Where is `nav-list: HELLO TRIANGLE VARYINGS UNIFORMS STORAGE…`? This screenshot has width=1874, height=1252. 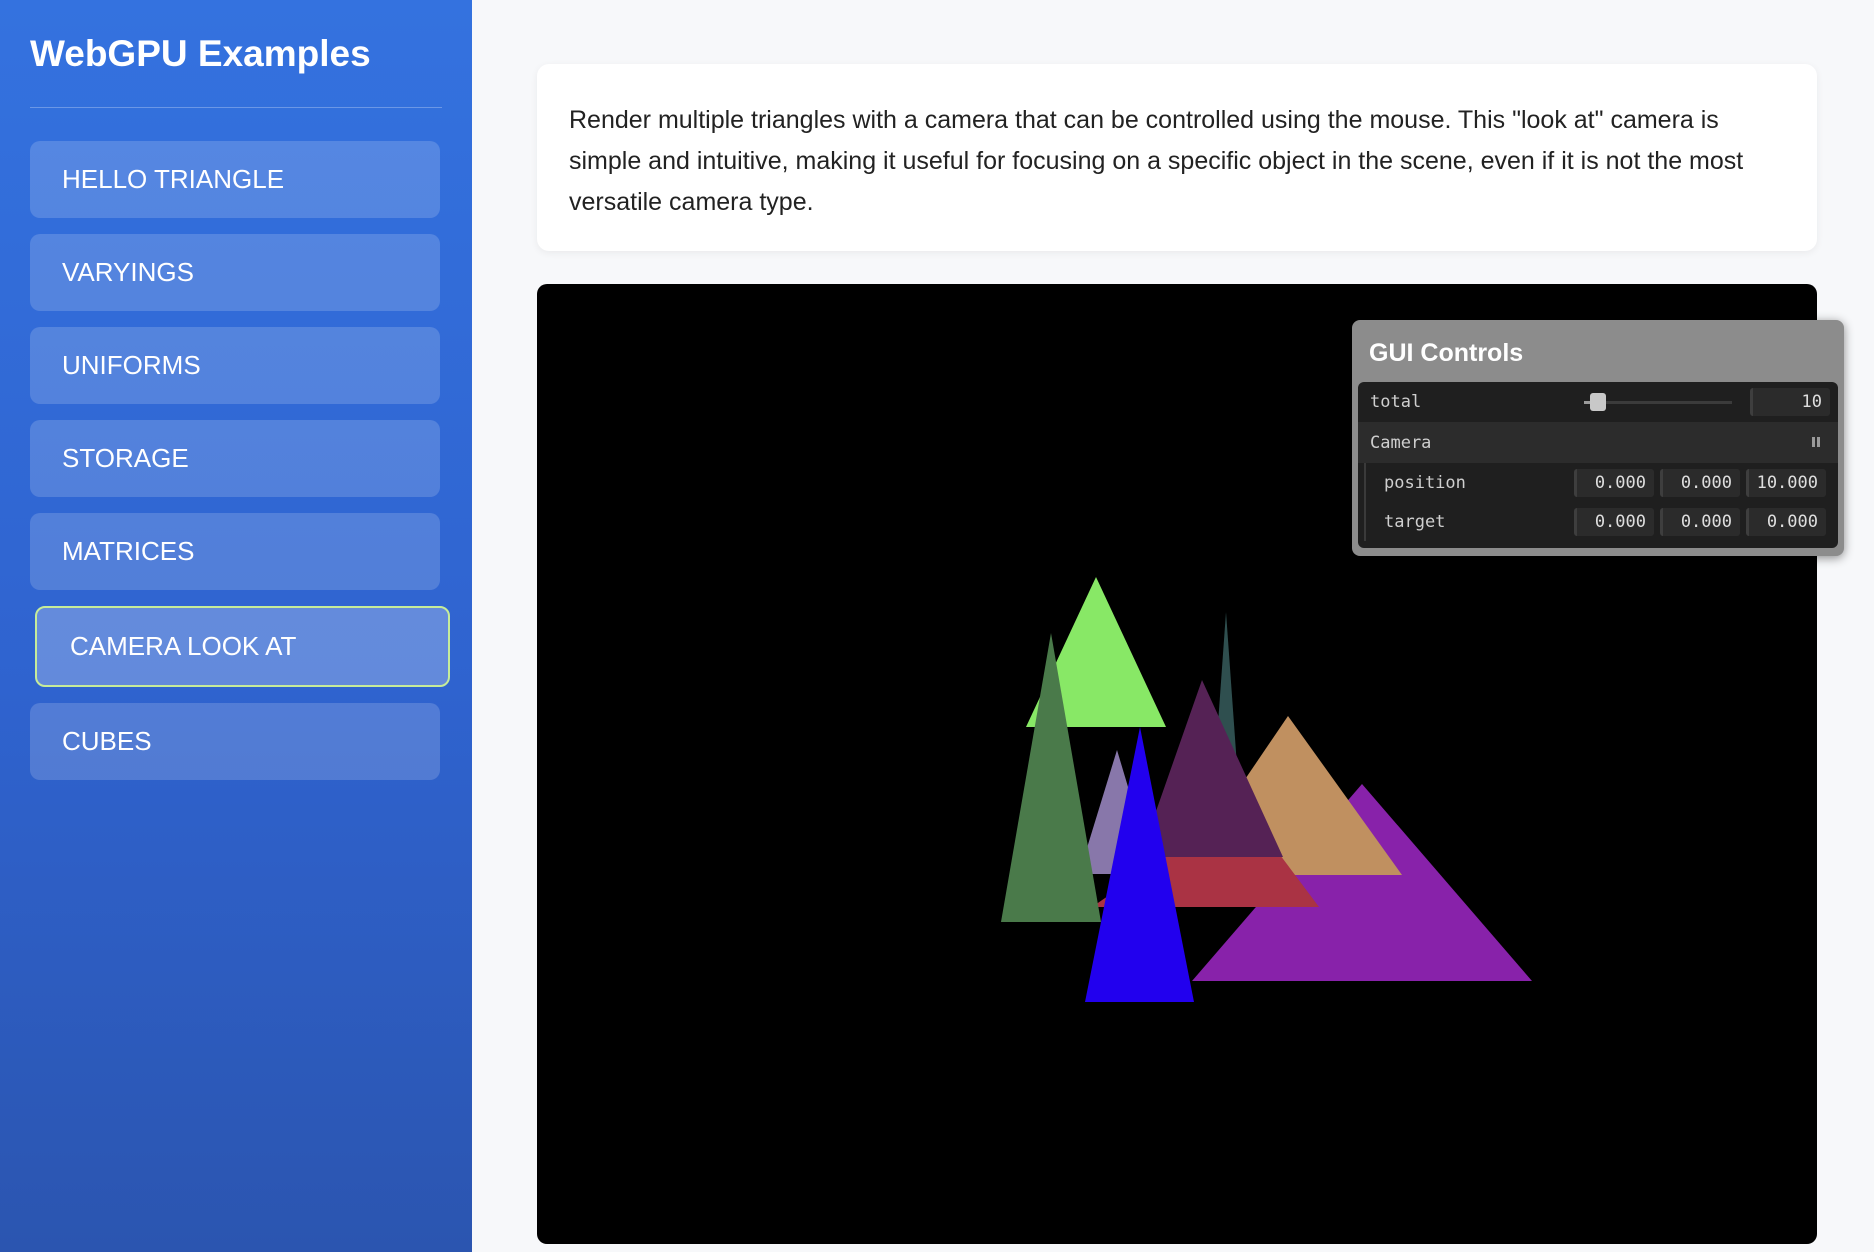
nav-list: HELLO TRIANGLE VARYINGS UNIFORMS STORAGE… is located at coordinates (240, 460).